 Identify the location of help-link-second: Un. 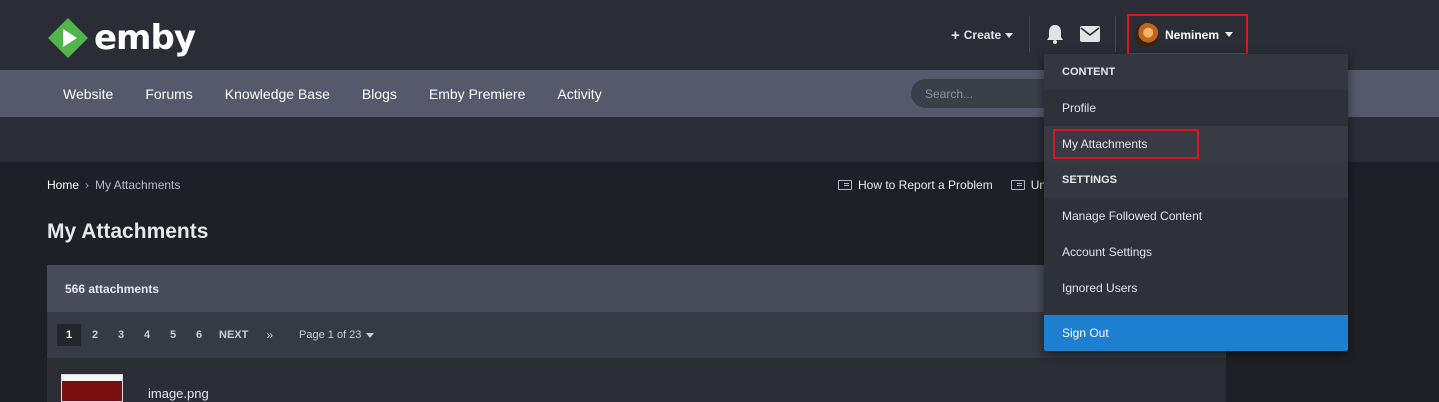
(1028, 185).